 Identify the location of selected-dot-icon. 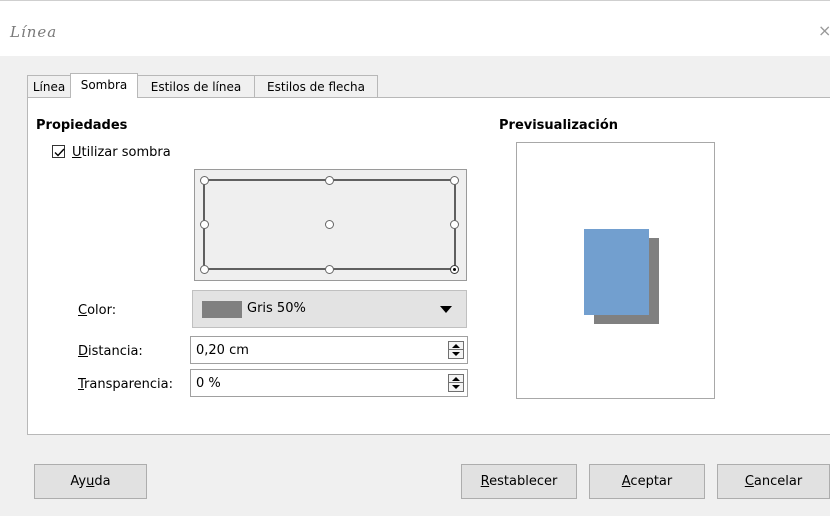
(454, 269).